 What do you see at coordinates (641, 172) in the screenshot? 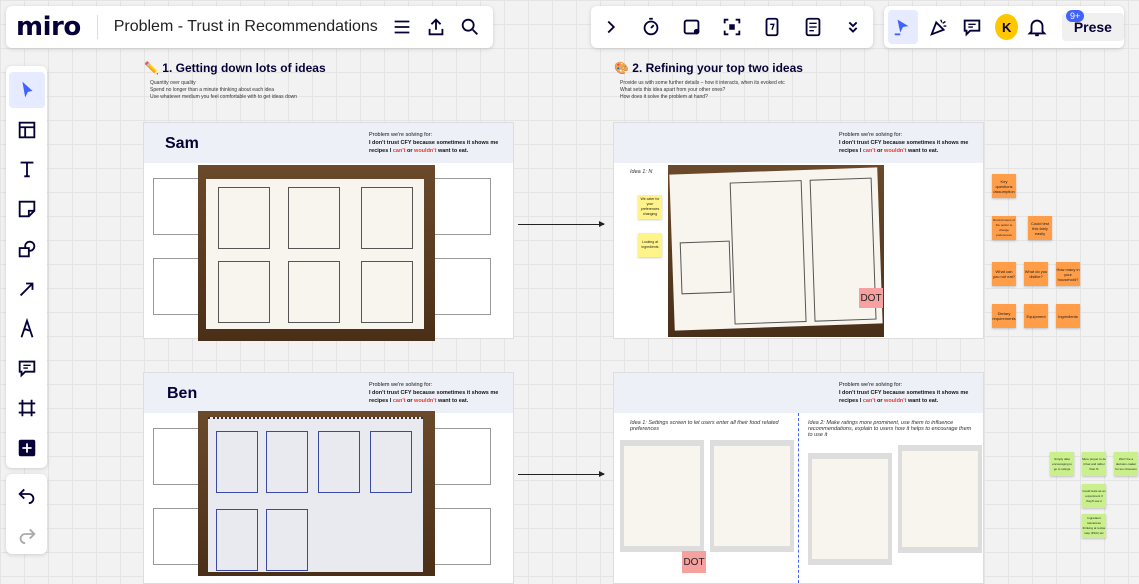
I see `idea-label: Idea 1: N` at bounding box center [641, 172].